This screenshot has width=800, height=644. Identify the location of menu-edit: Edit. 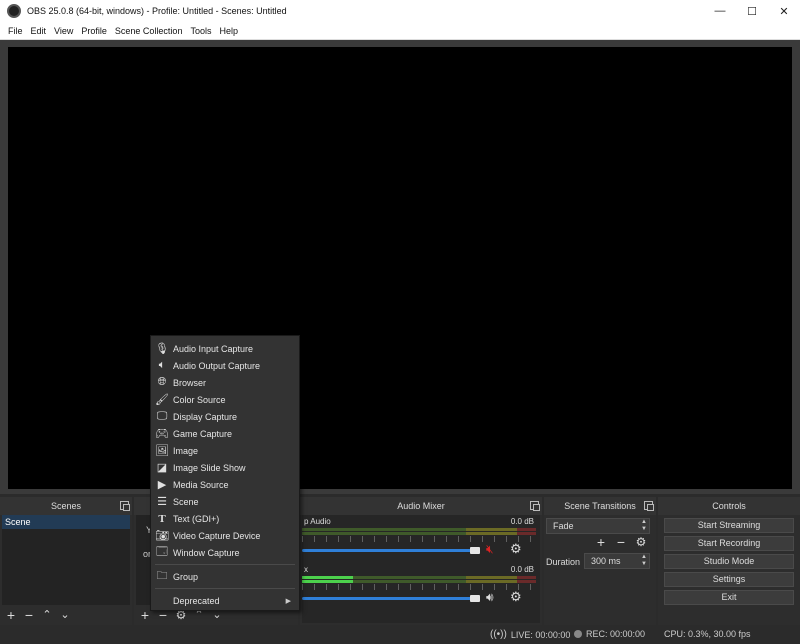
(39, 31).